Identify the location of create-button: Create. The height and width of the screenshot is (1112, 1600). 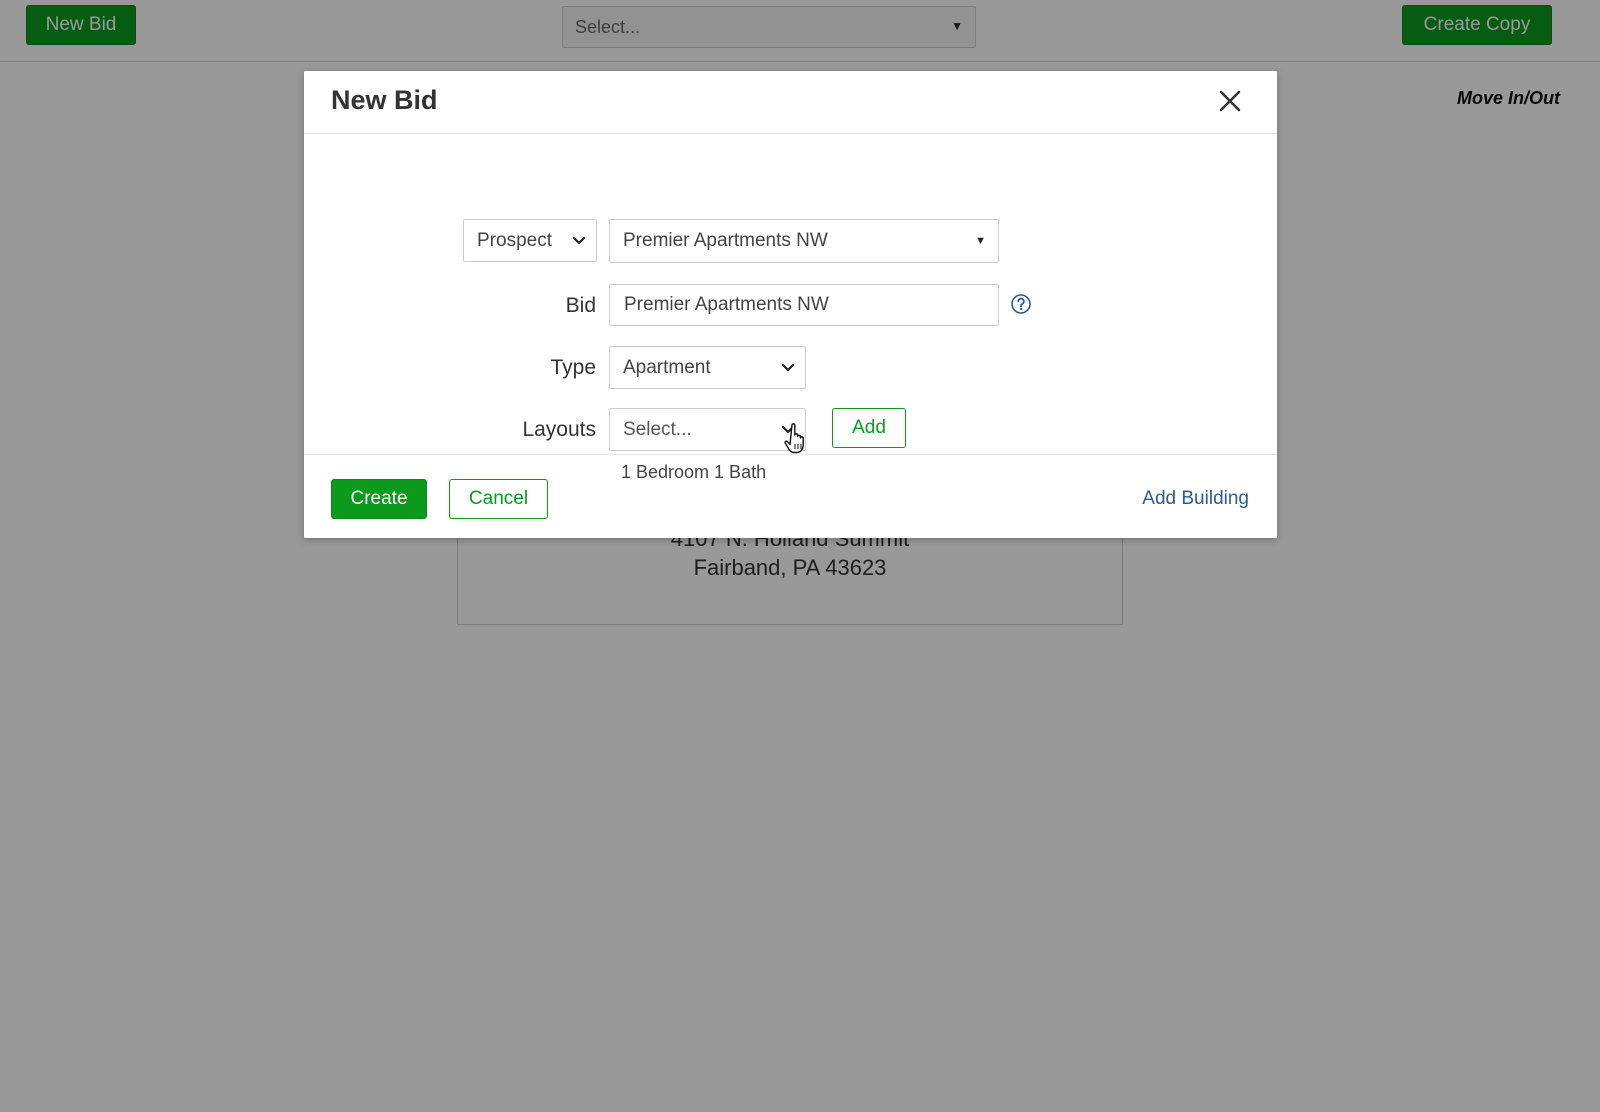
(379, 499).